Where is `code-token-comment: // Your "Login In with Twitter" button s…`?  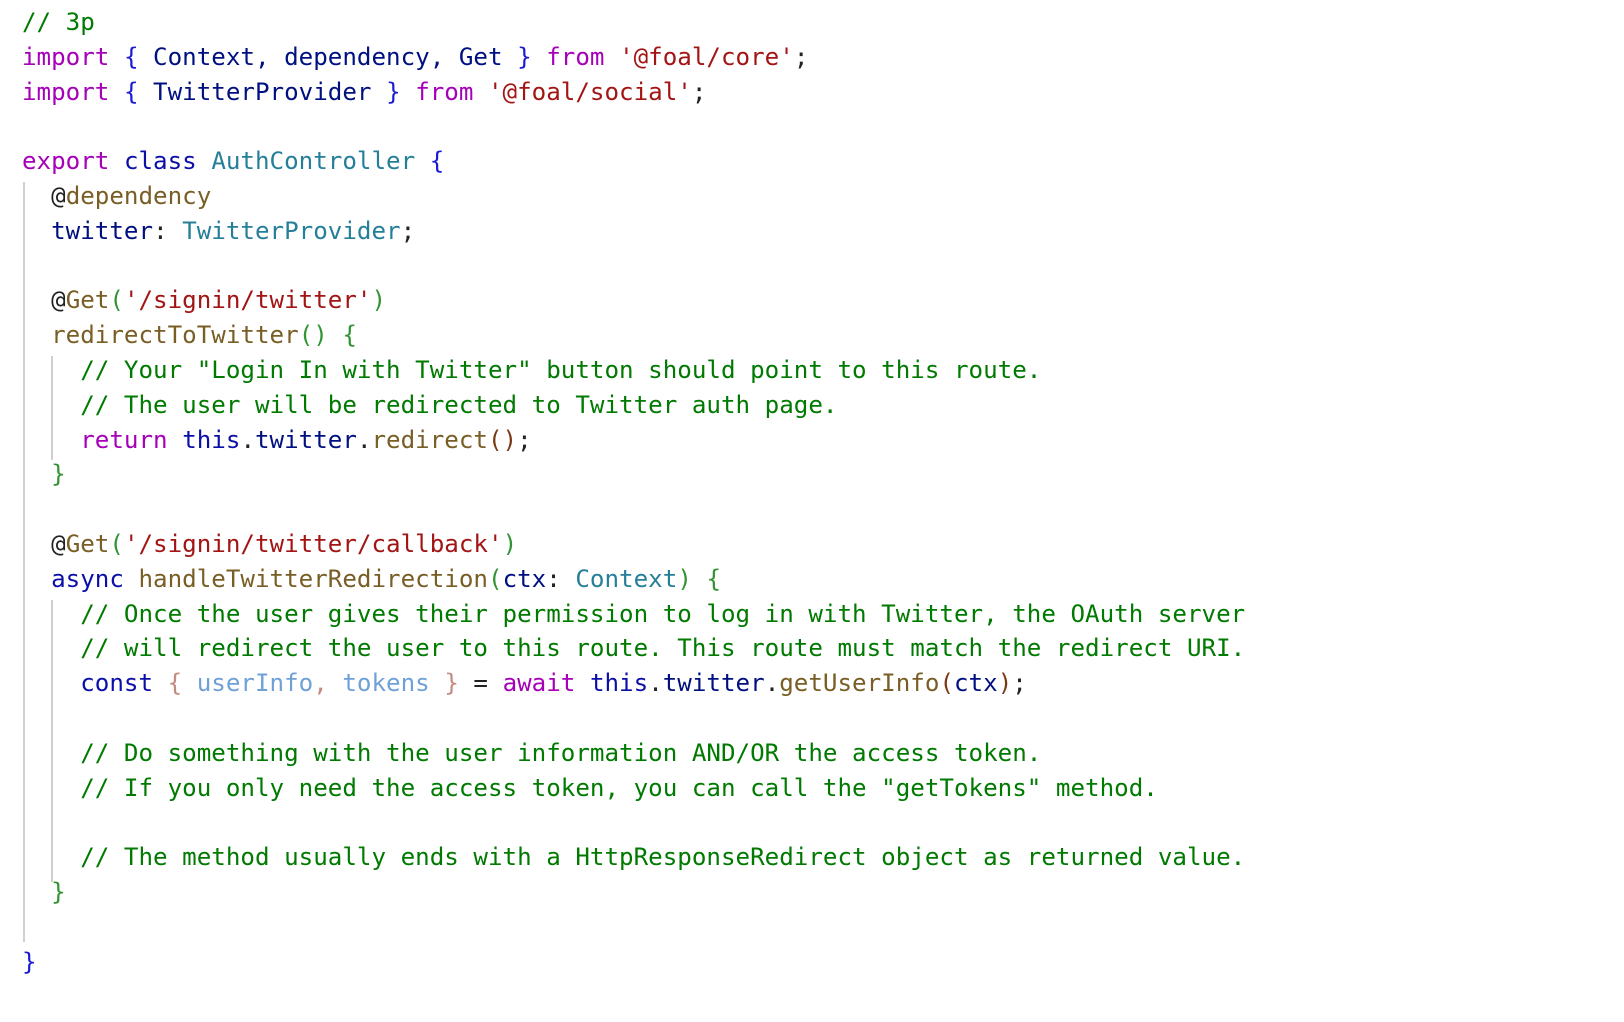
code-token-comment: // Your "Login In with Twitter" button s… is located at coordinates (561, 370).